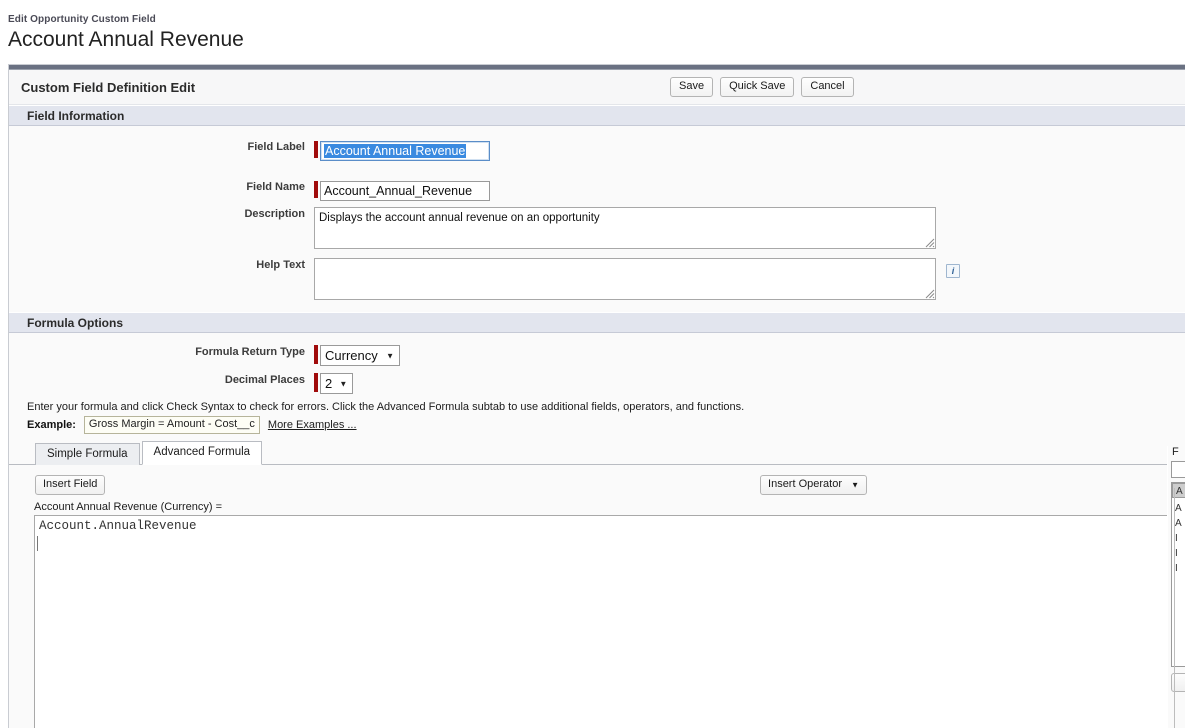 The width and height of the screenshot is (1185, 728). I want to click on help-text-row: Help Text i, so click(597, 279).